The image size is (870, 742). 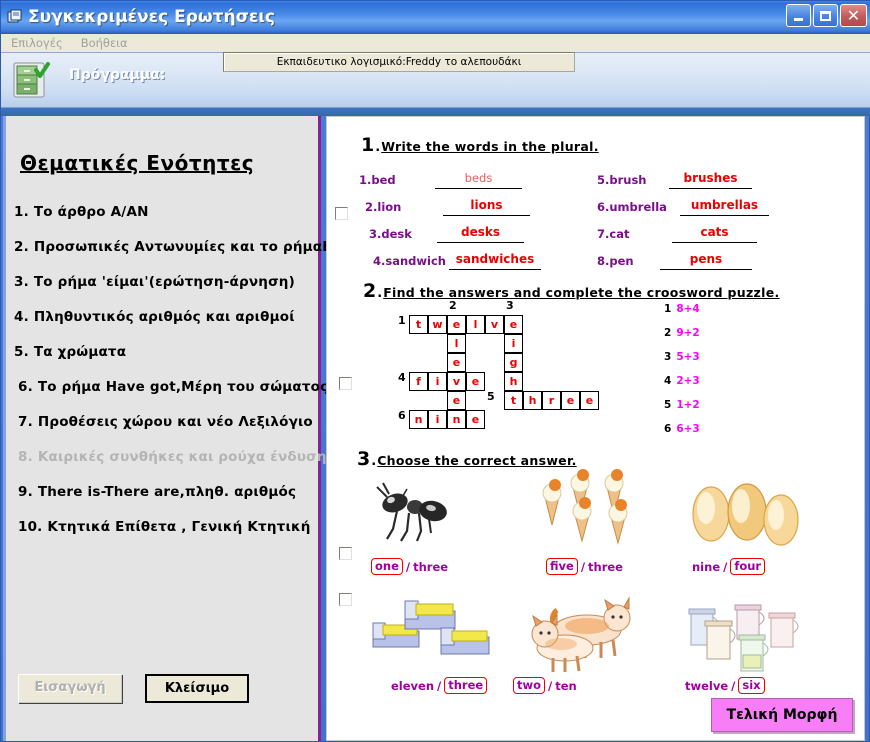 I want to click on exercise-3-options-5: two / ten, so click(x=545, y=685).